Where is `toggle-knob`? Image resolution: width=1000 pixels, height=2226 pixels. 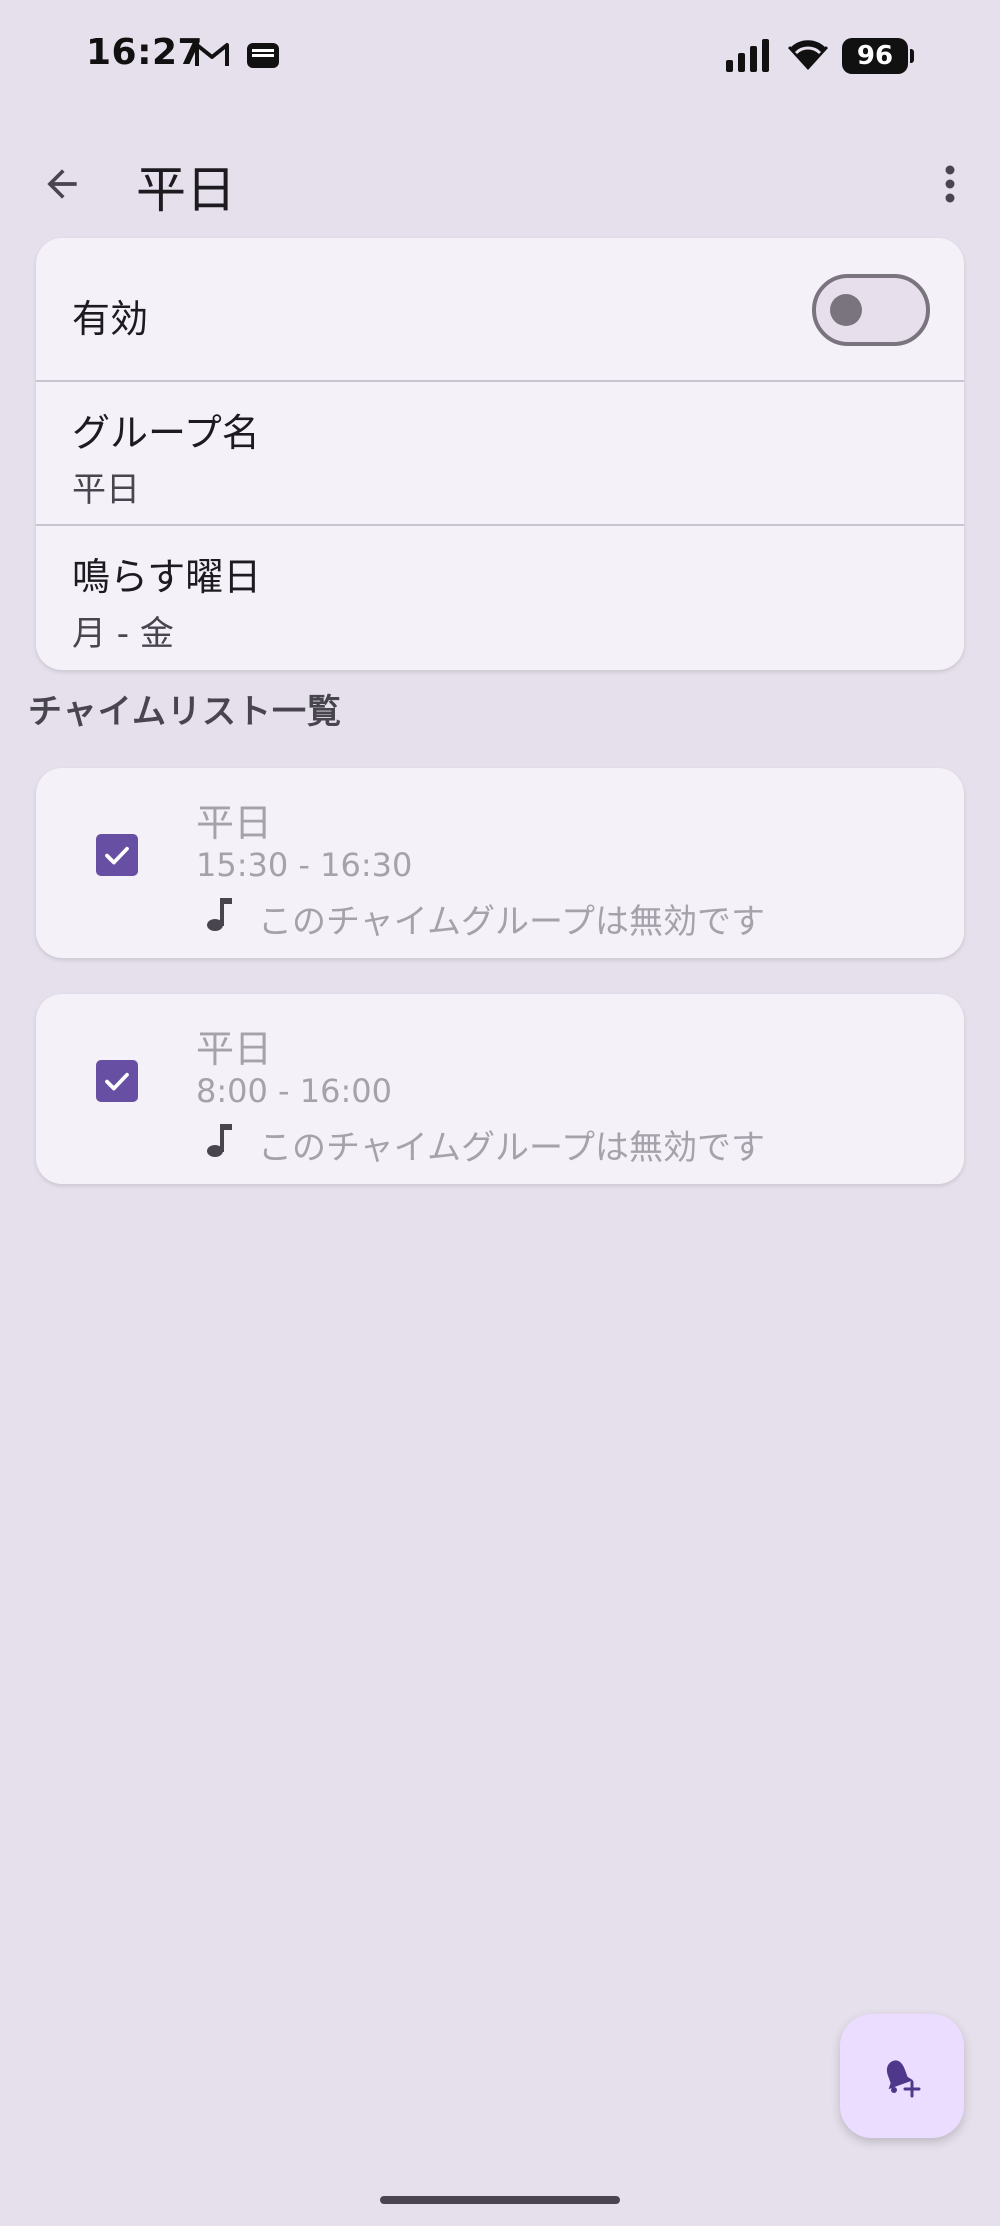 toggle-knob is located at coordinates (846, 310).